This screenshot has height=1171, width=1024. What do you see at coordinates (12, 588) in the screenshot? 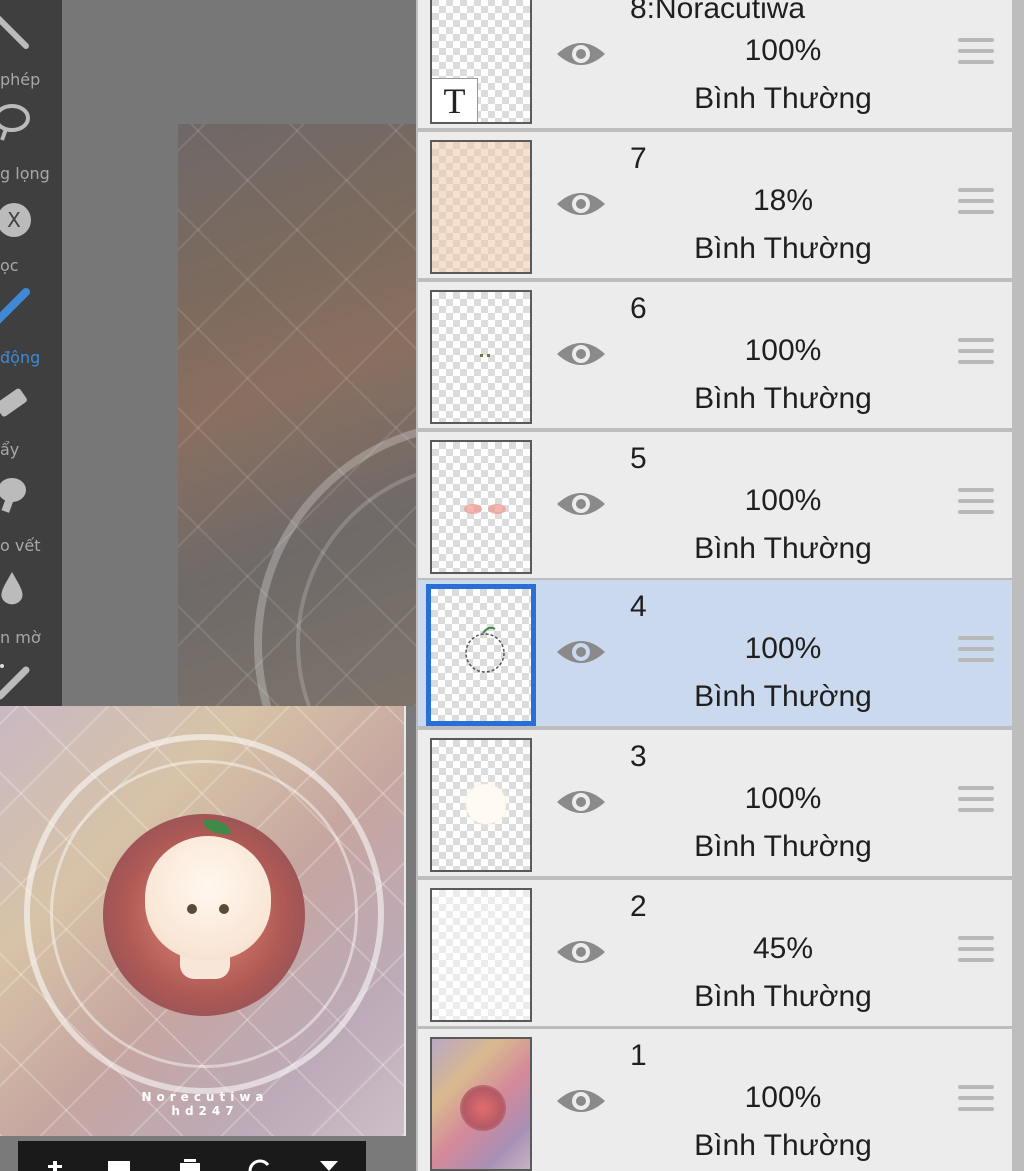
I see `blur-drop-icon` at bounding box center [12, 588].